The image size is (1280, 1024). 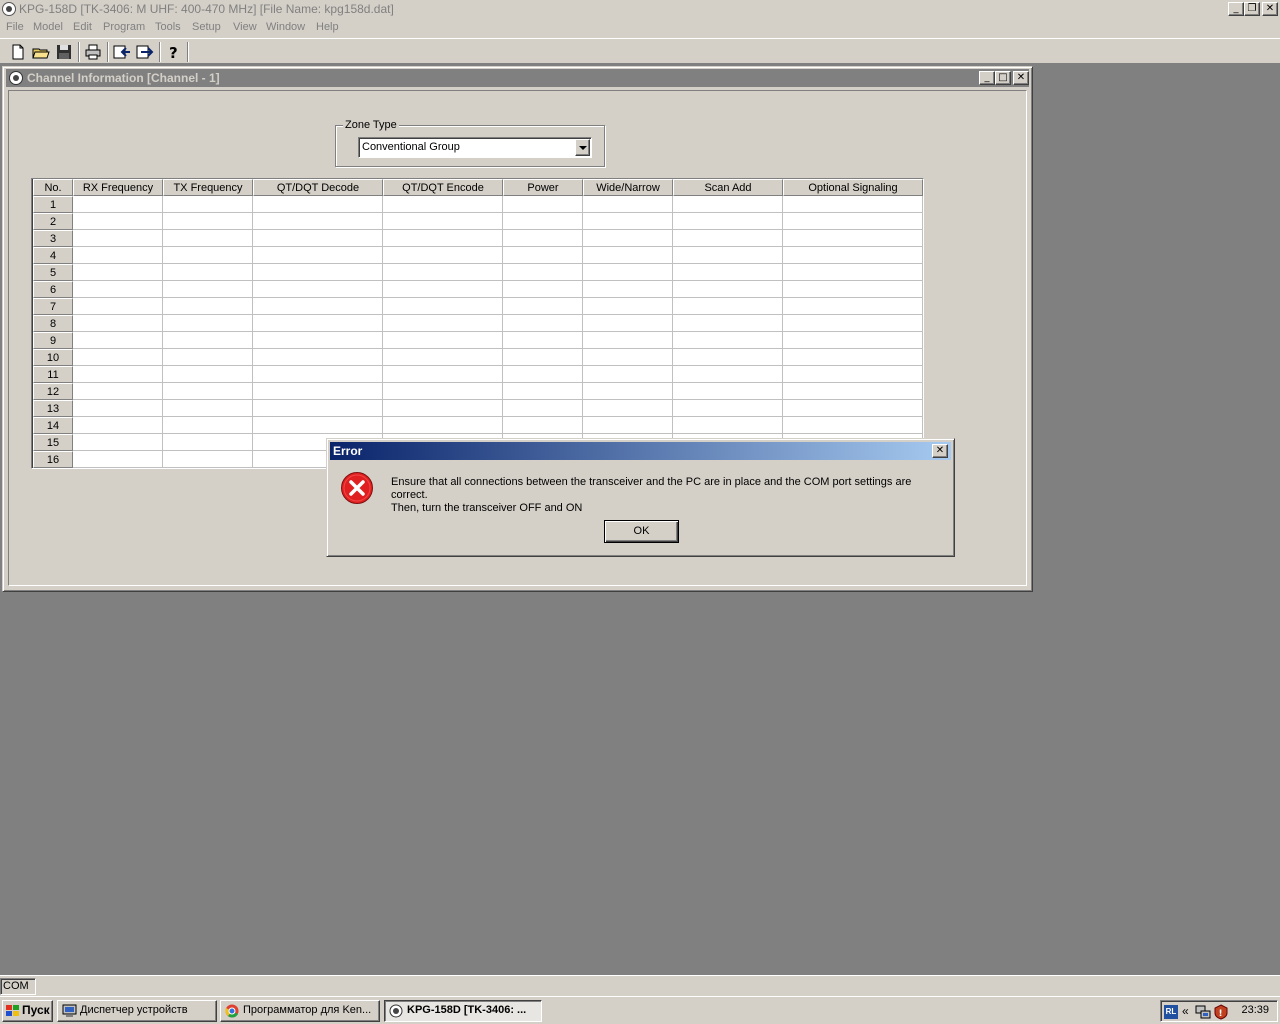 What do you see at coordinates (208, 187) in the screenshot?
I see `column-header: TX Frequency` at bounding box center [208, 187].